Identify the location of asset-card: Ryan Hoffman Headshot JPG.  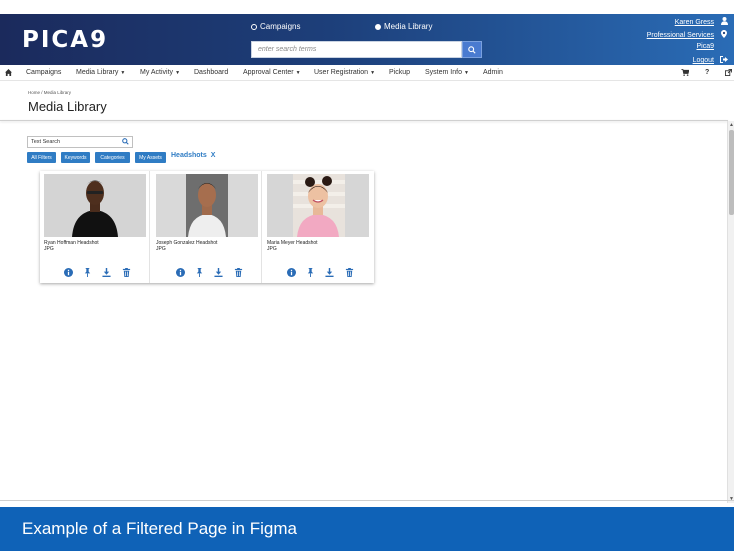
(95, 227).